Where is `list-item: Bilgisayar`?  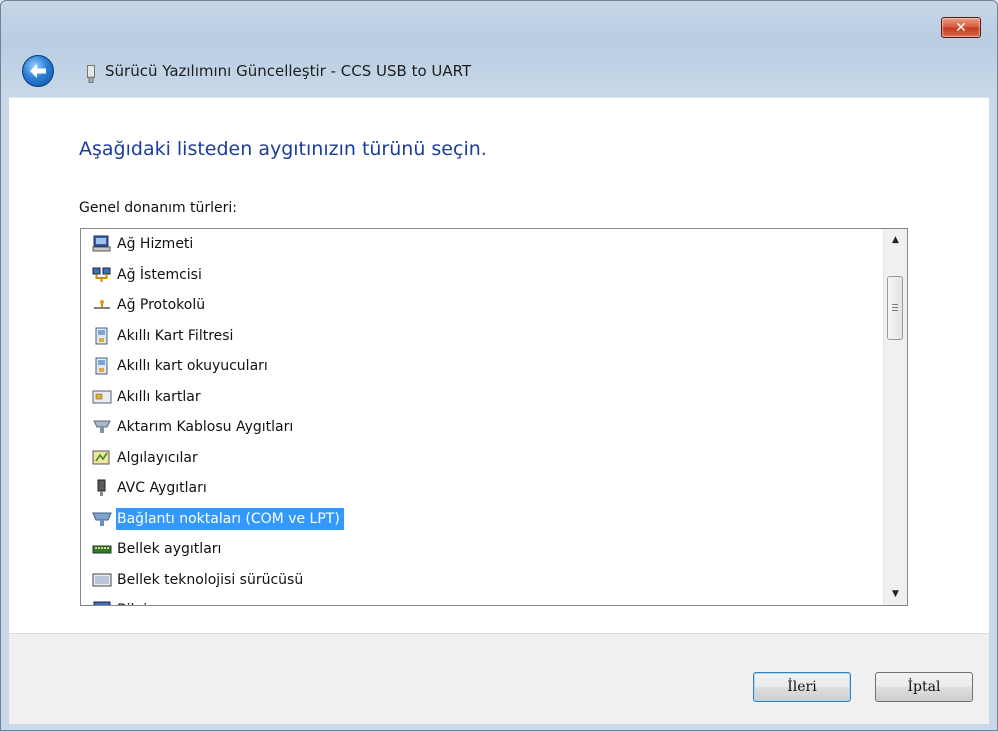
list-item: Bilgisayar is located at coordinates (476, 600).